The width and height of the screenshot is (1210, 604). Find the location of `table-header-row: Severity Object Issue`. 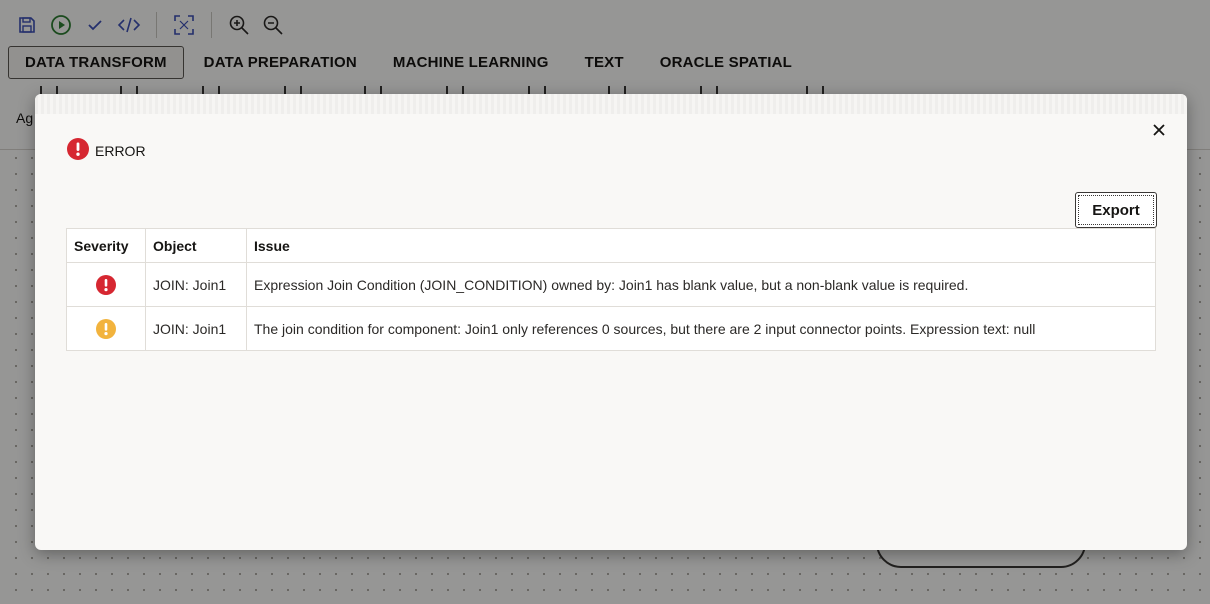

table-header-row: Severity Object Issue is located at coordinates (611, 245).